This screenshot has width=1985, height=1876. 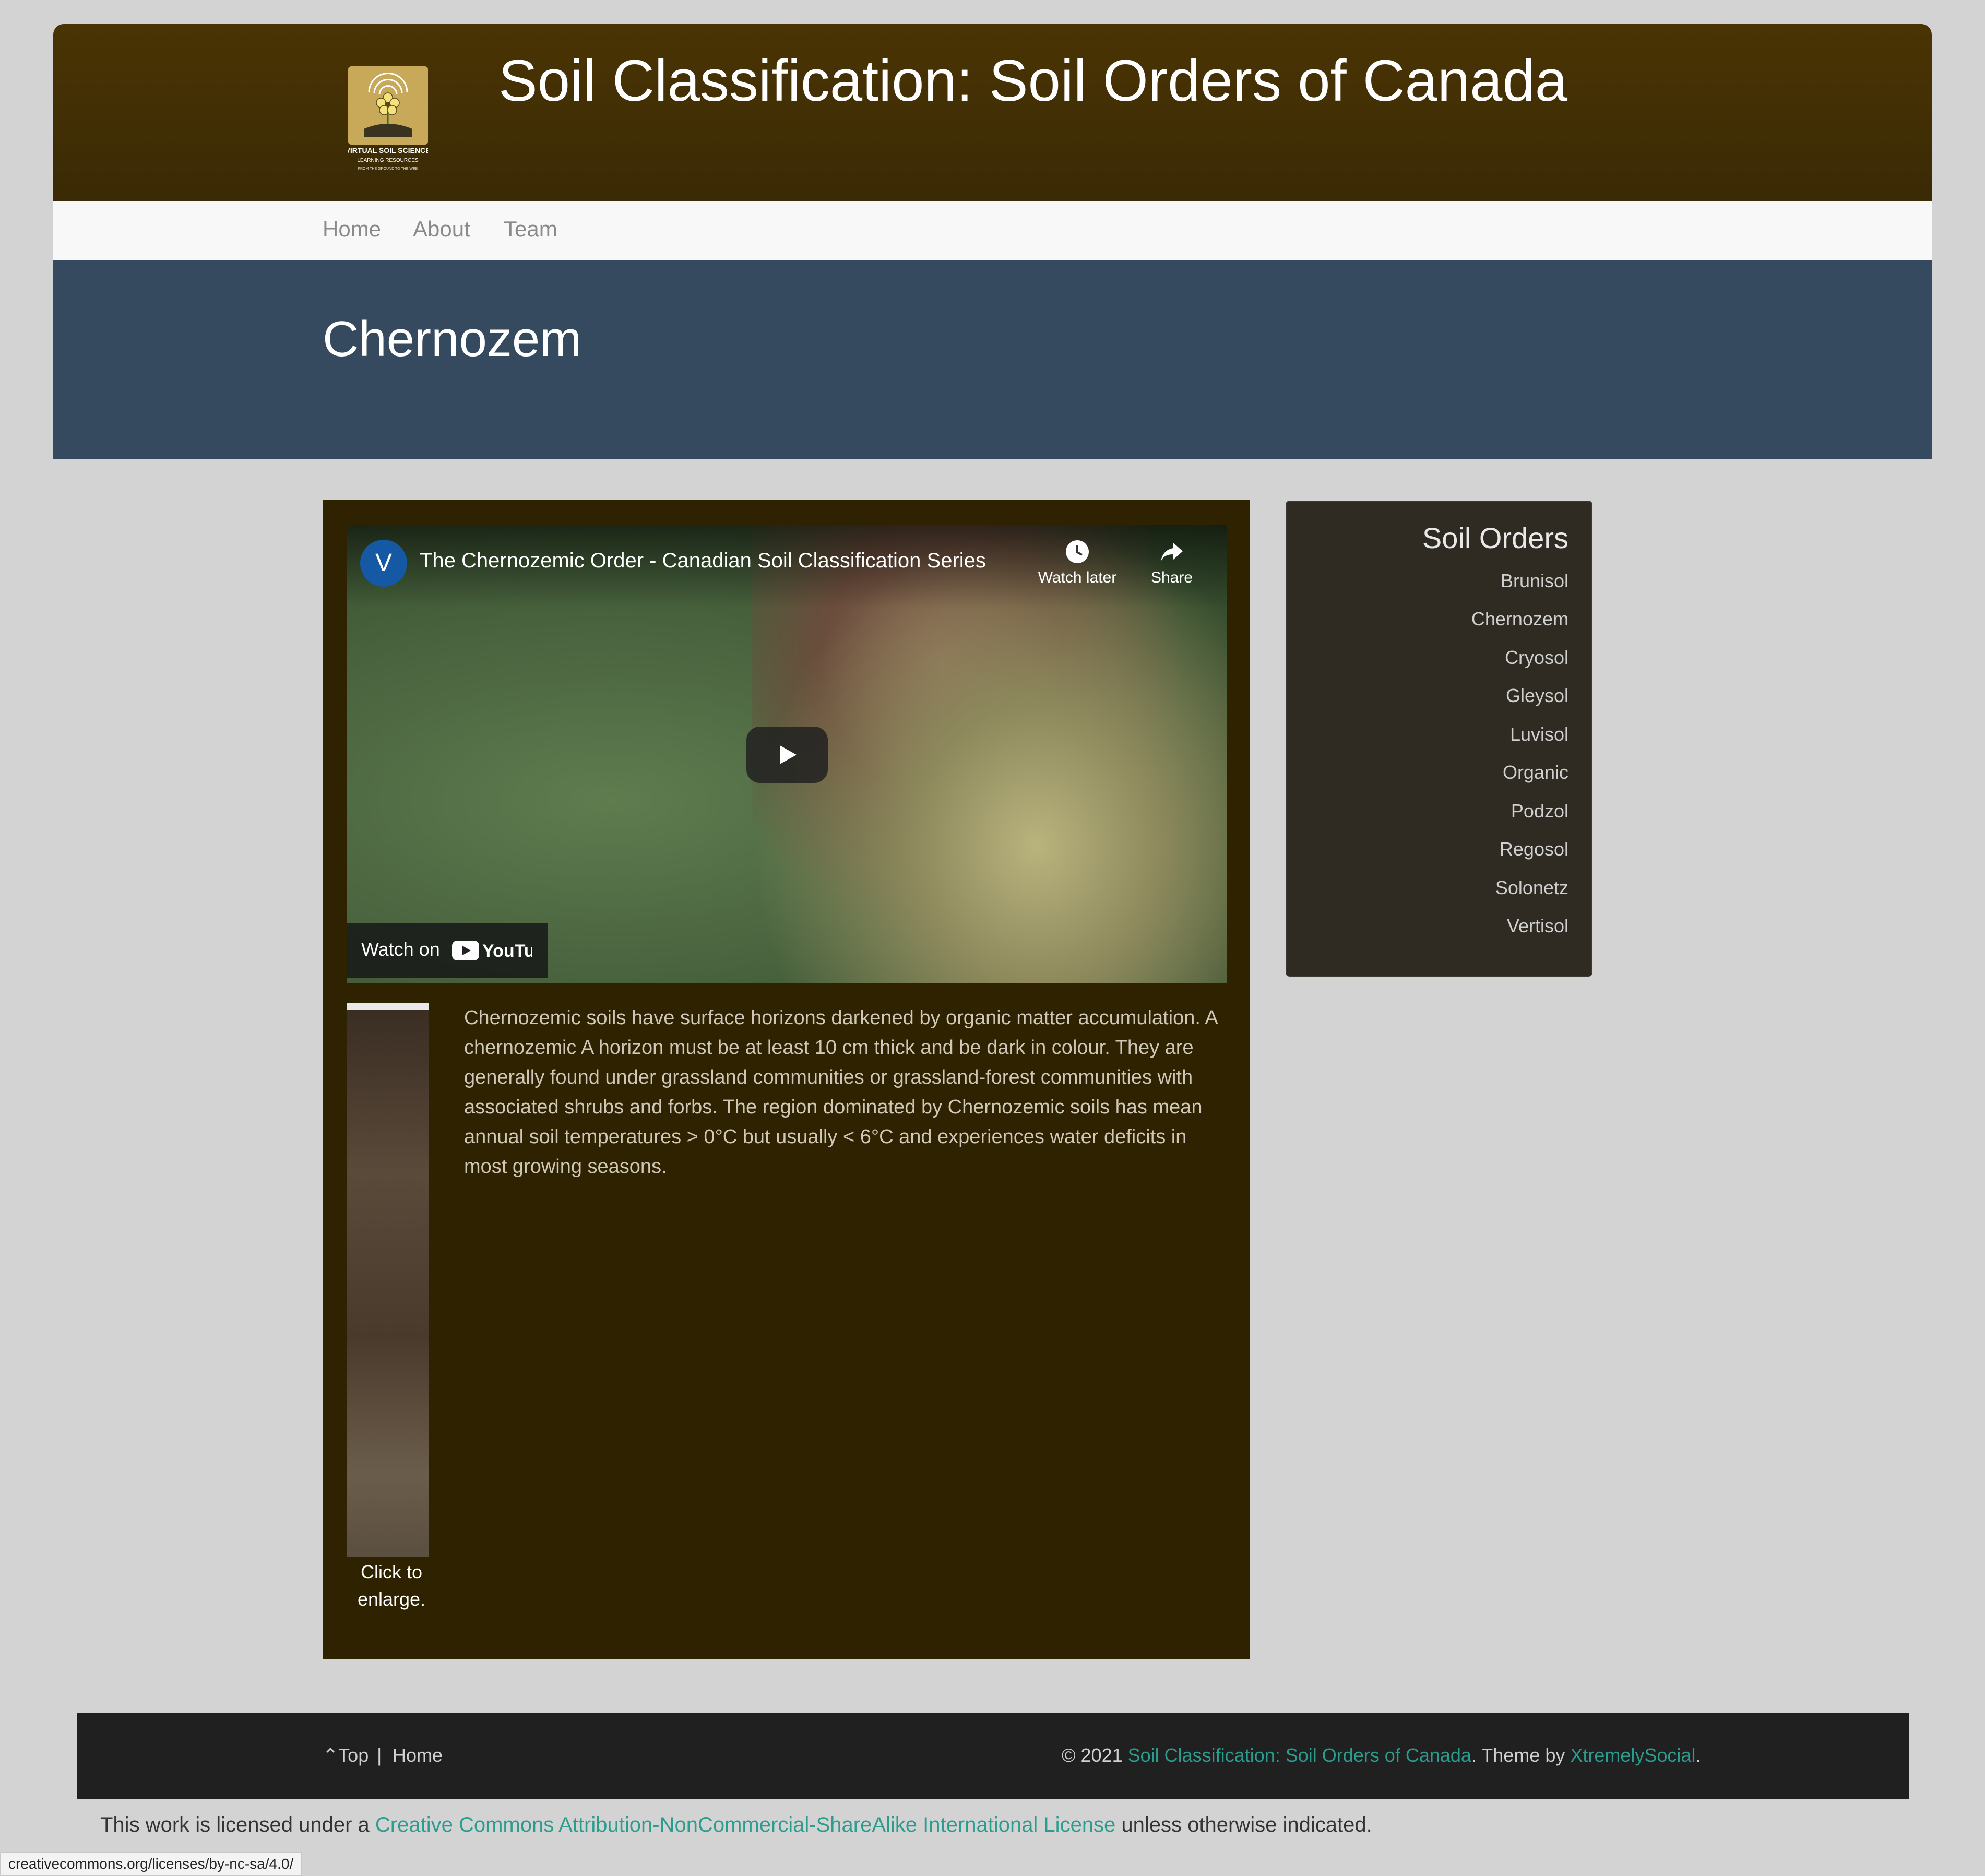 I want to click on play-icon, so click(x=788, y=754).